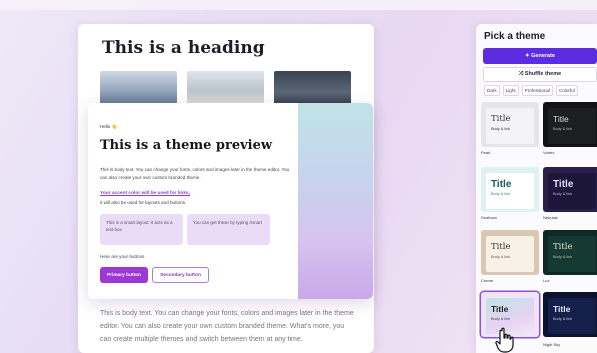 The image size is (597, 353). Describe the element at coordinates (492, 90) in the screenshot. I see `tab-dark: Dark` at that location.